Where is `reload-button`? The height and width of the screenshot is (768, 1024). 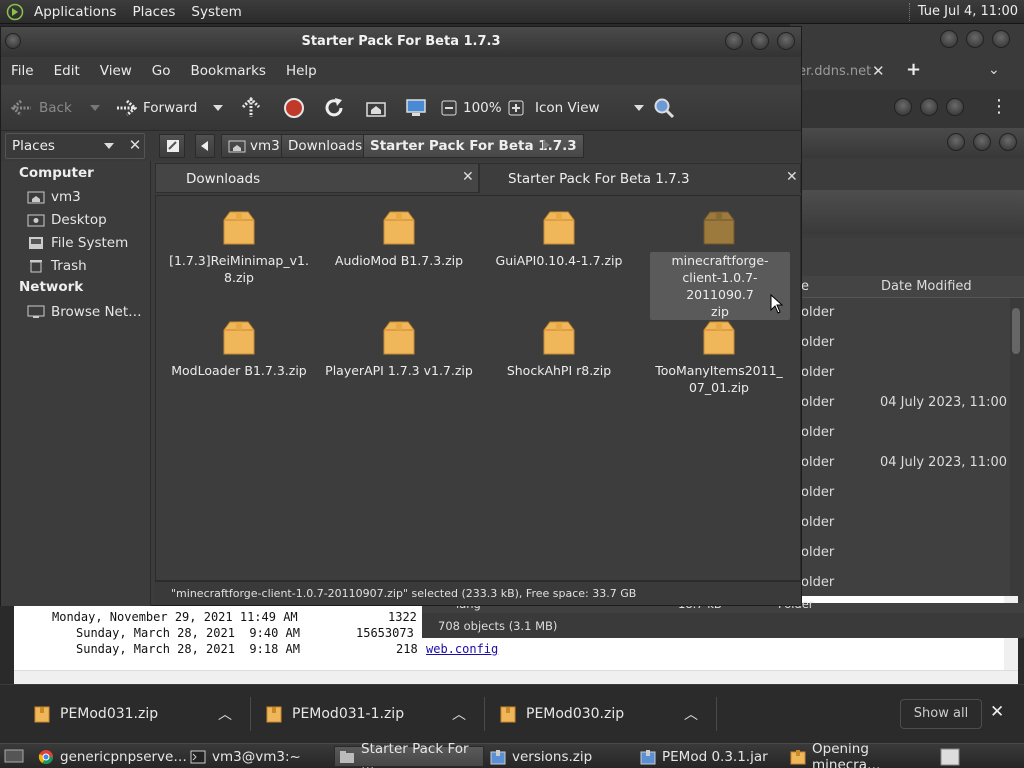
reload-button is located at coordinates (334, 108).